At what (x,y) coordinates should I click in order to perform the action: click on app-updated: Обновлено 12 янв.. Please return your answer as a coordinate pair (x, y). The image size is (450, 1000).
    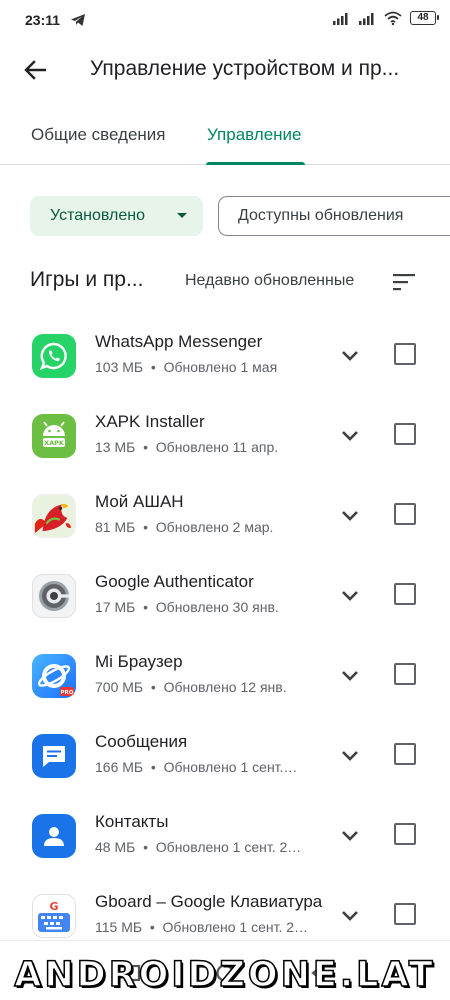
    Looking at the image, I should click on (225, 687).